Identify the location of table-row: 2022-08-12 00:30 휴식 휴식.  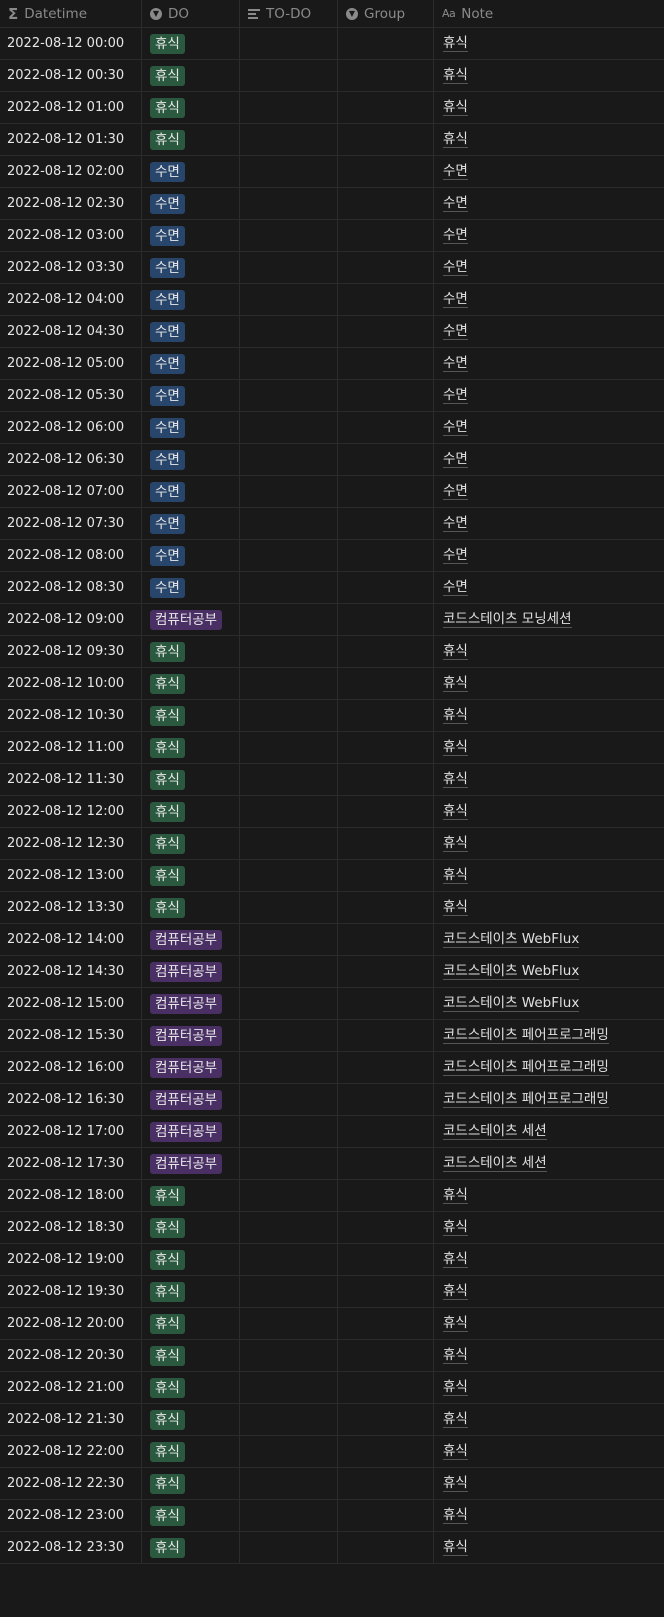
(332, 76).